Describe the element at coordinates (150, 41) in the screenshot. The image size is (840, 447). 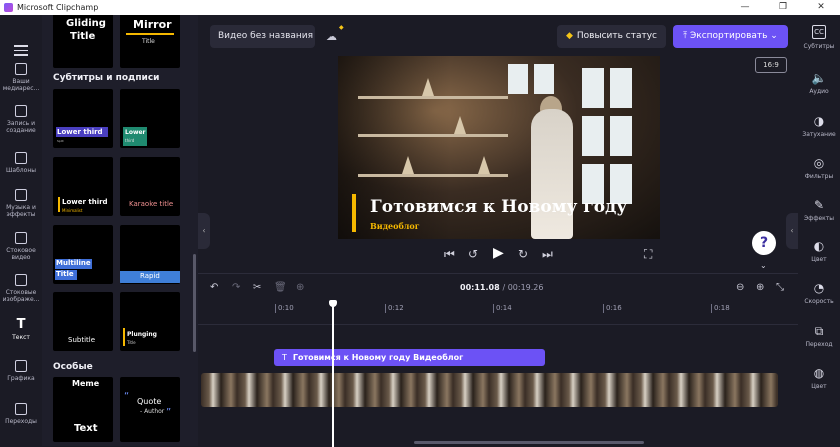
I see `tile-mirror-title: Mirror Title` at that location.